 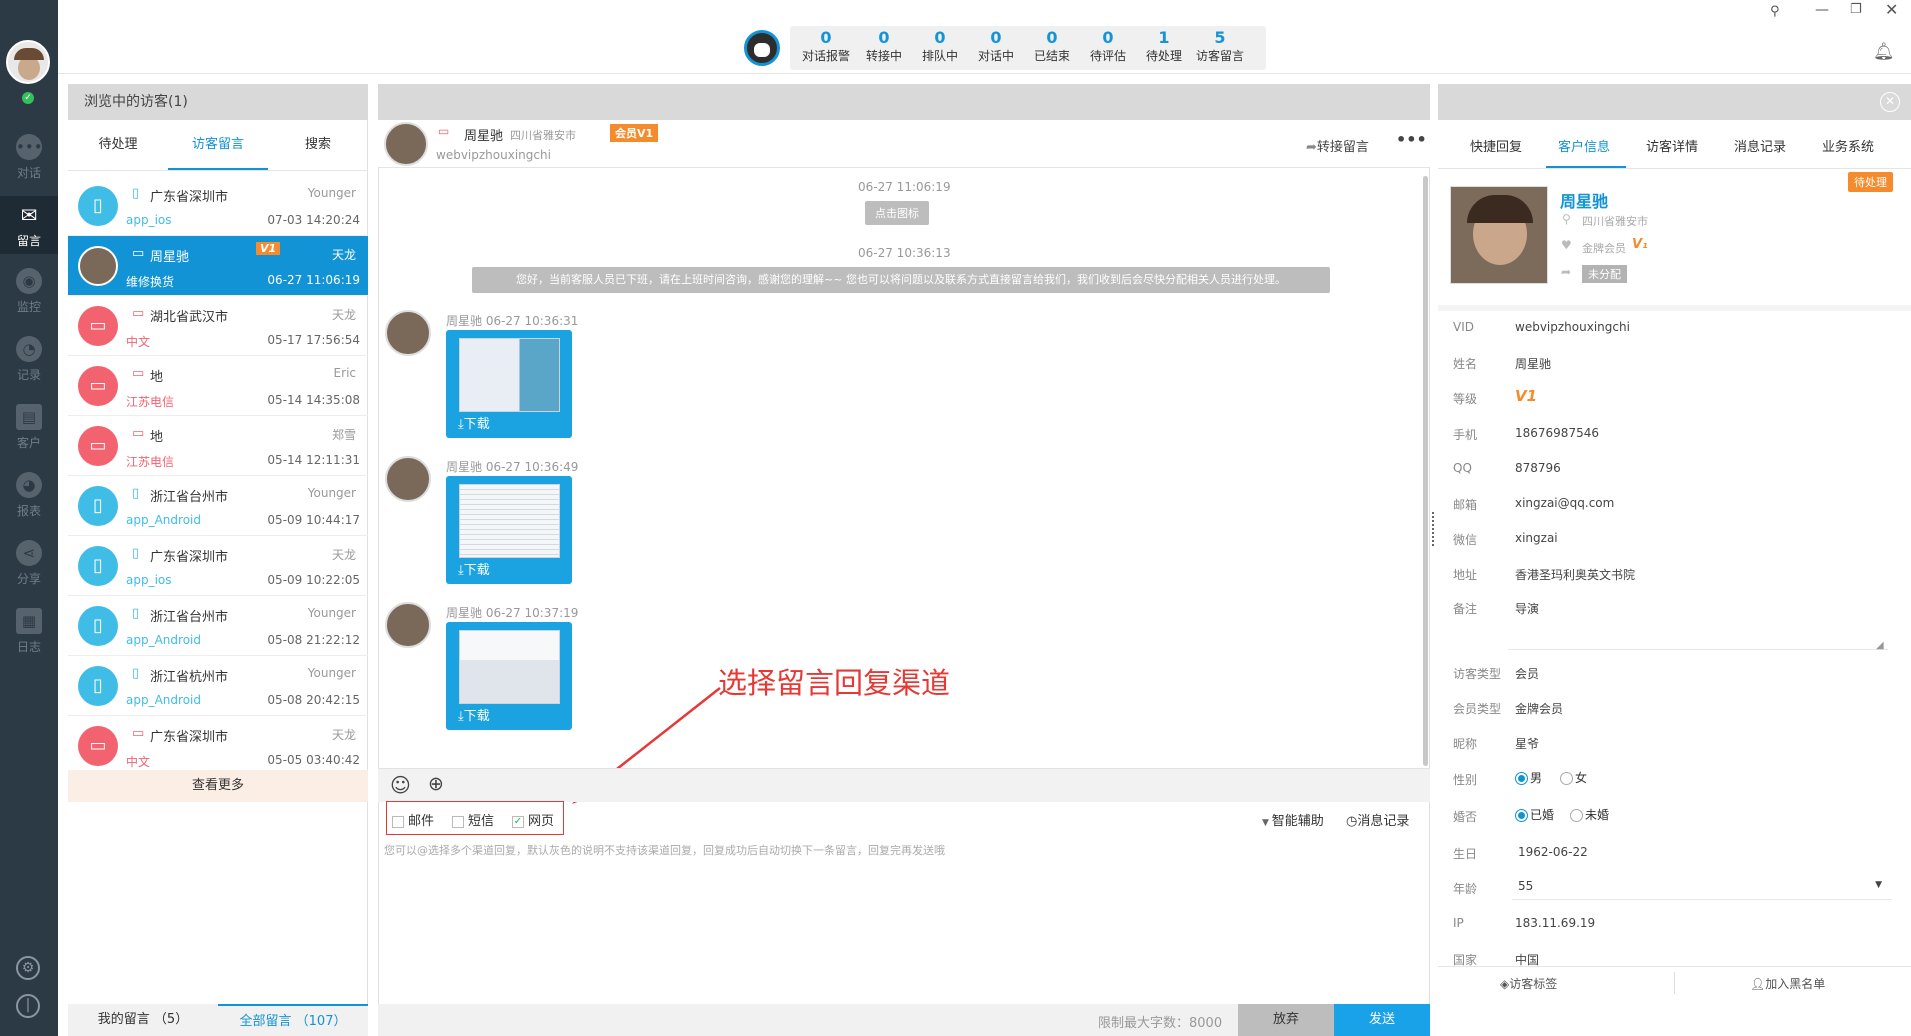 What do you see at coordinates (518, 821) in the screenshot?
I see `web-checkbox: ✓` at bounding box center [518, 821].